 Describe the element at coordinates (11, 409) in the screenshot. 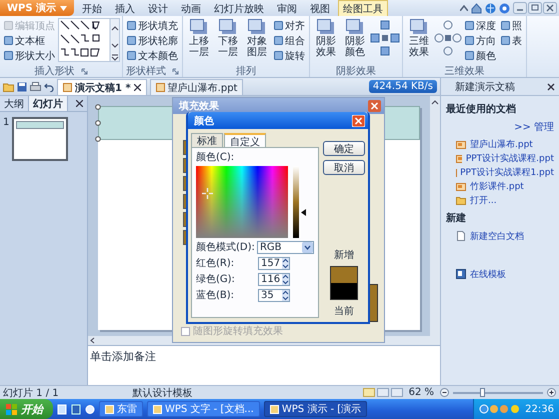

I see `flag-icon` at that location.